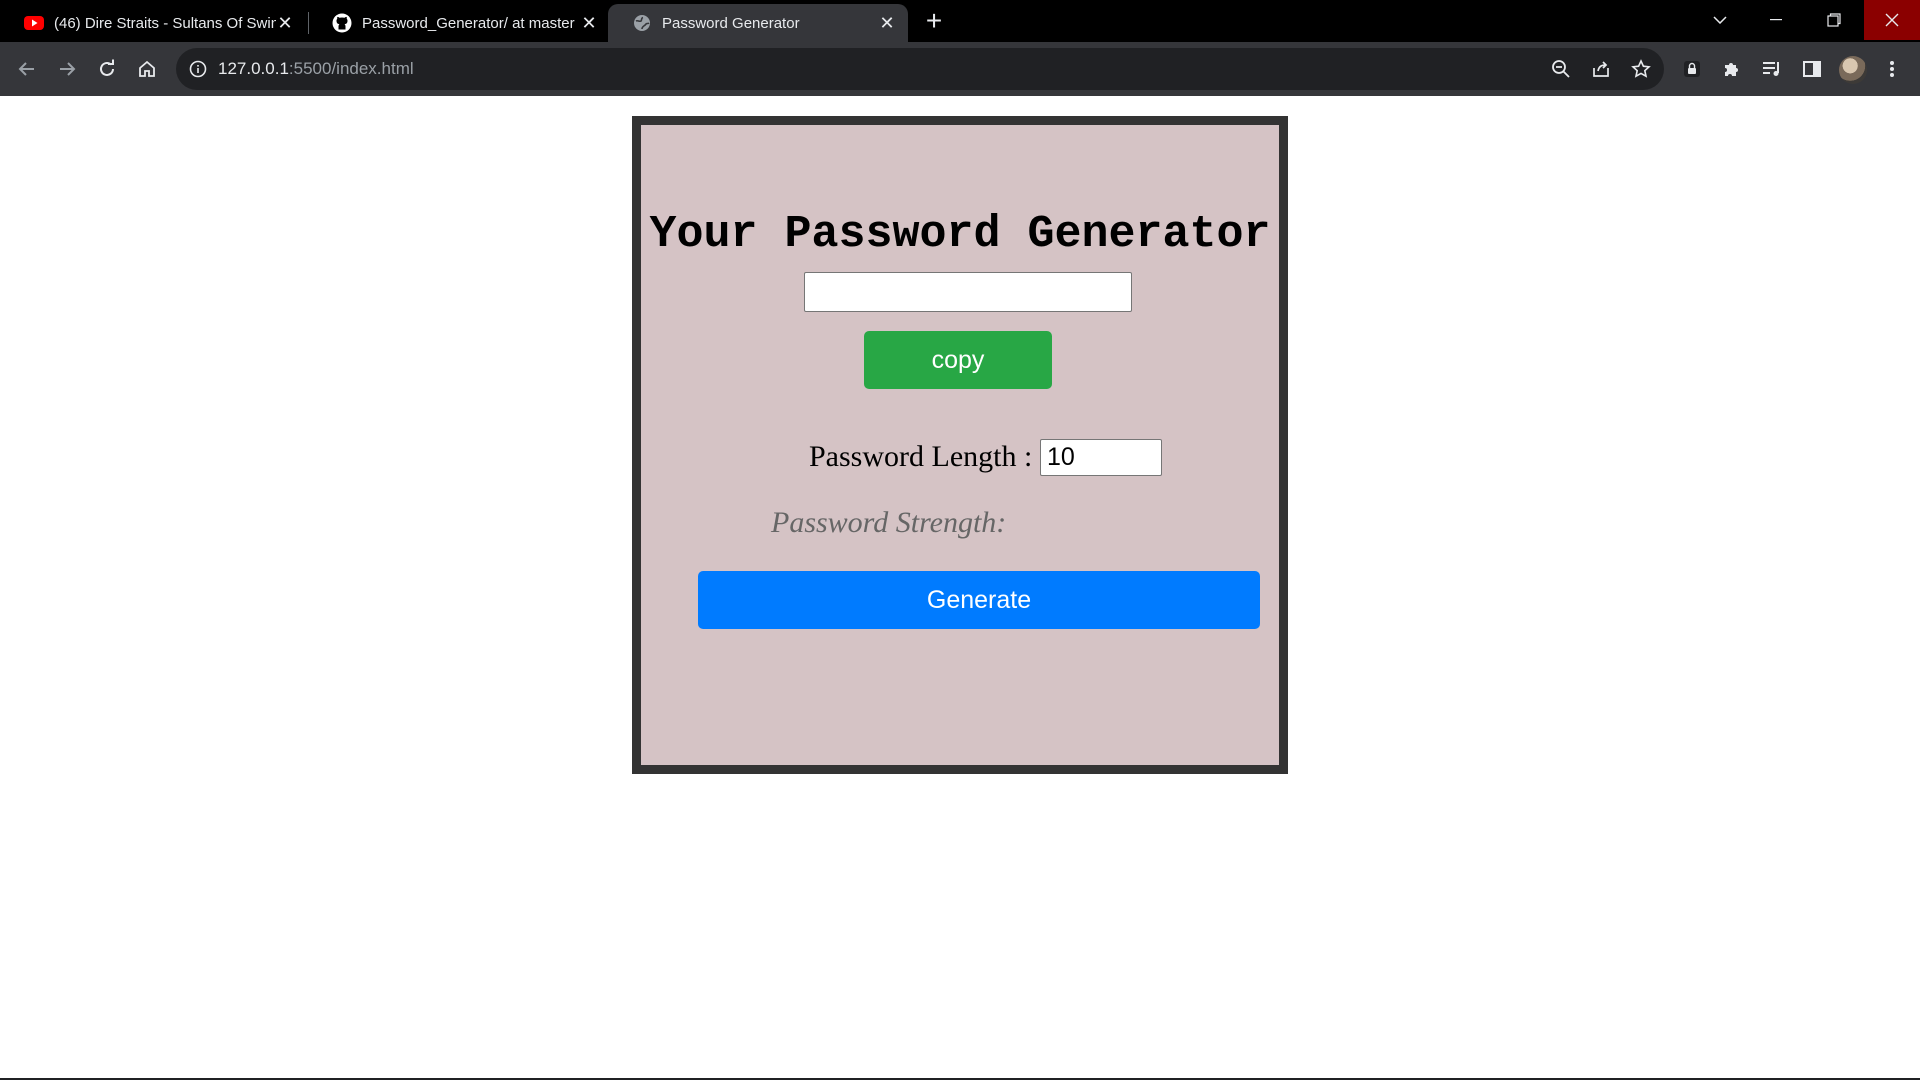 The image size is (1920, 1080). I want to click on globe-icon, so click(642, 23).